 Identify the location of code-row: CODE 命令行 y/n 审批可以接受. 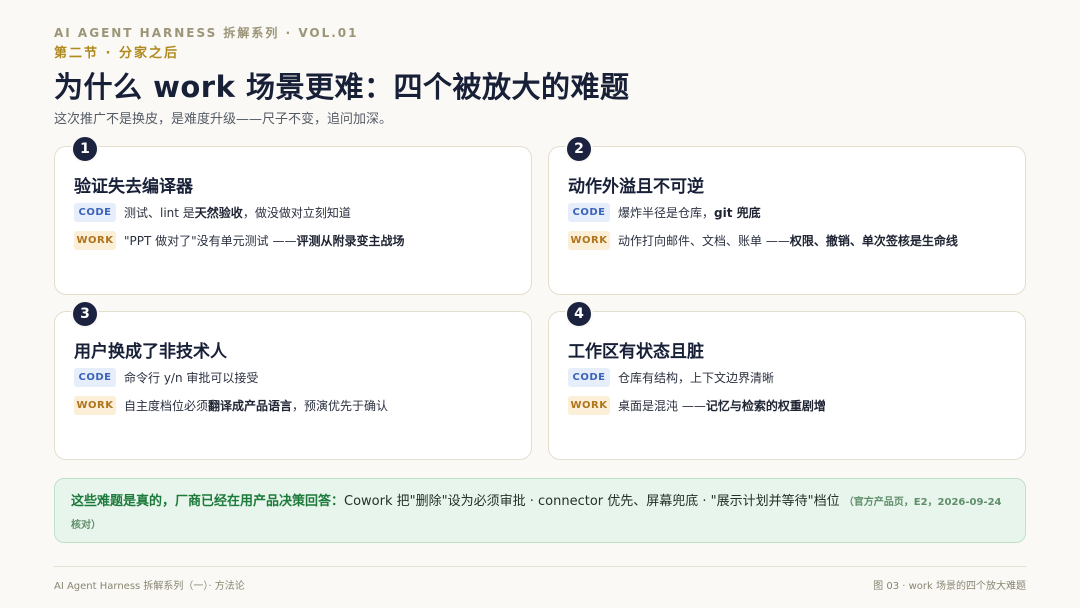
(166, 377).